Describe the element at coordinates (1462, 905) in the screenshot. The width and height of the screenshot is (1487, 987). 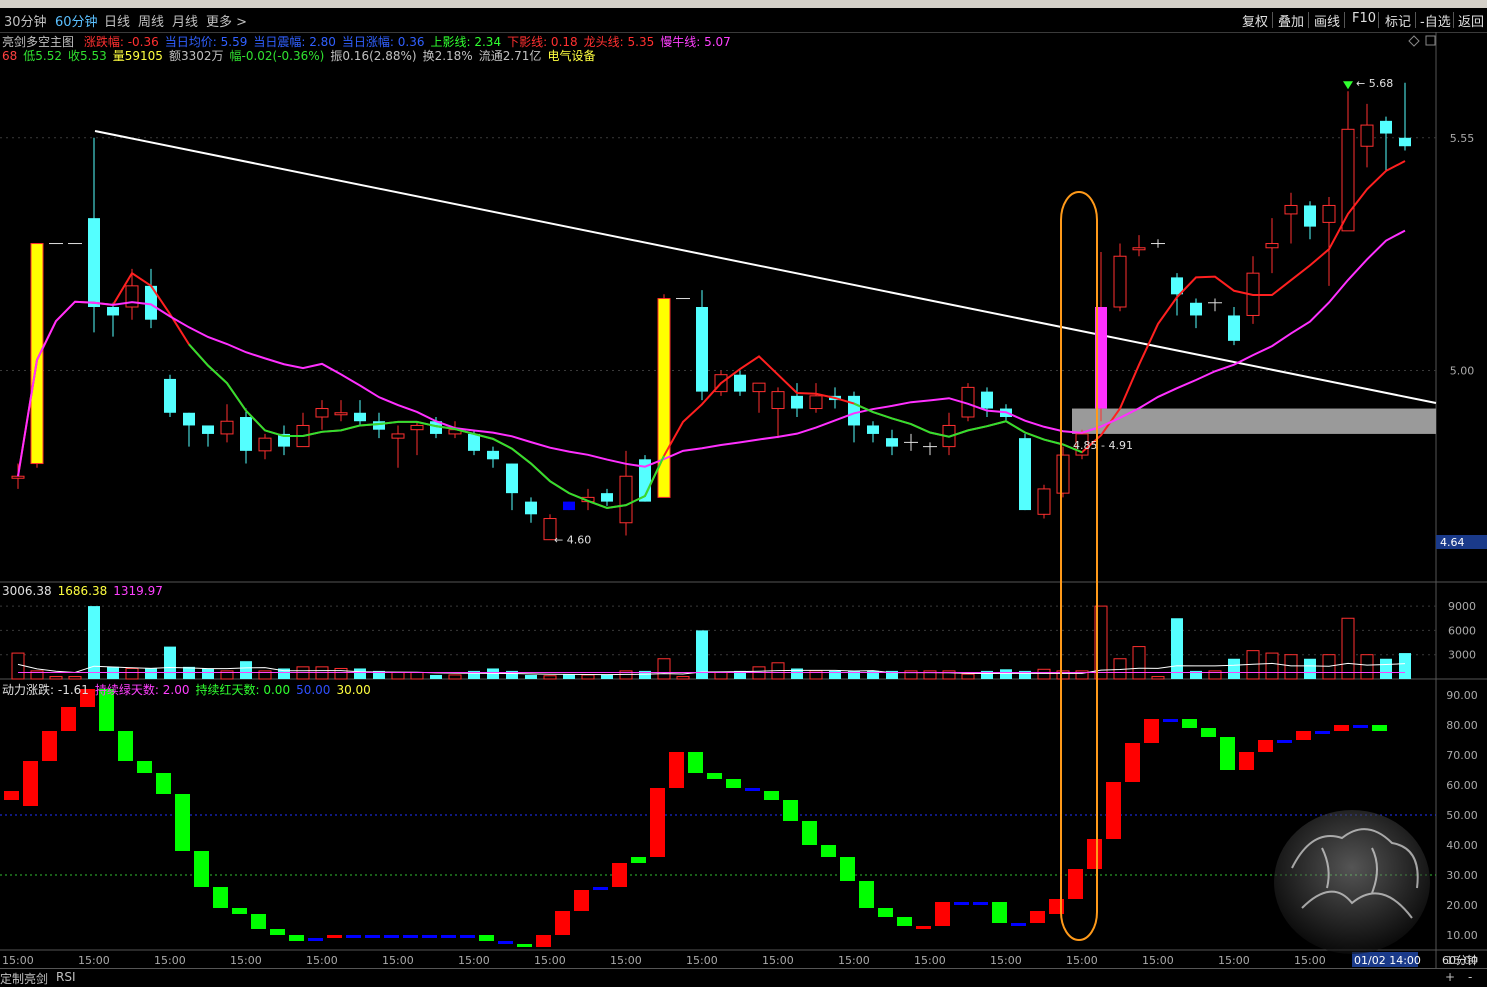
I see `oscillator-tick-label: 20.00` at that location.